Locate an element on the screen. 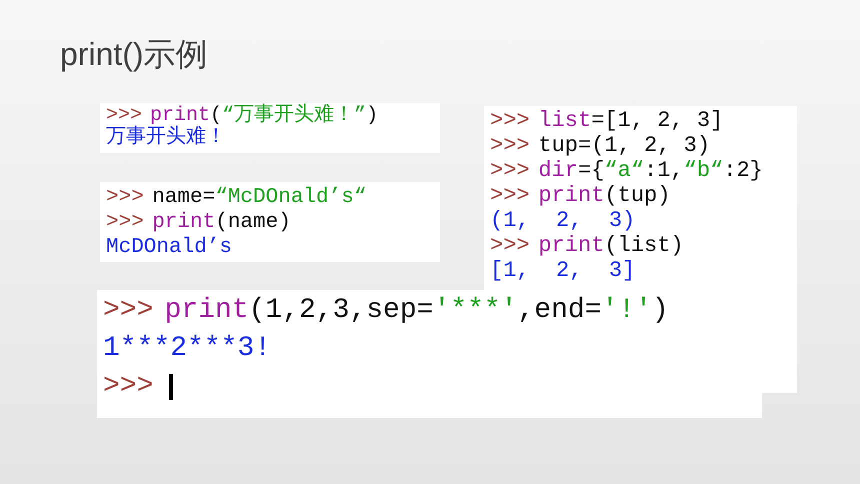 The image size is (860, 484). code-text: (name) is located at coordinates (253, 222).